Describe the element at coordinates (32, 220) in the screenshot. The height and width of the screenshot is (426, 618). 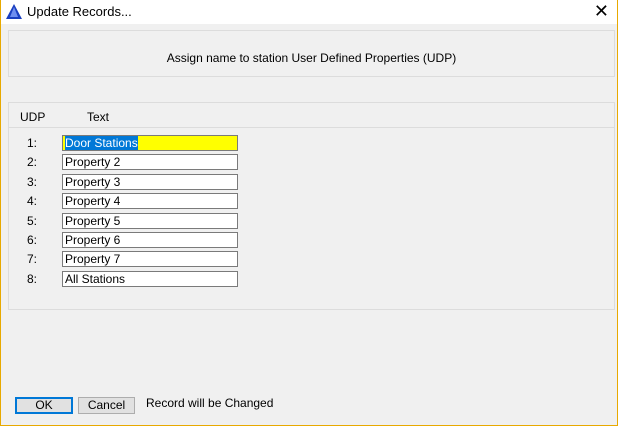
I see `udp-number: 5:` at that location.